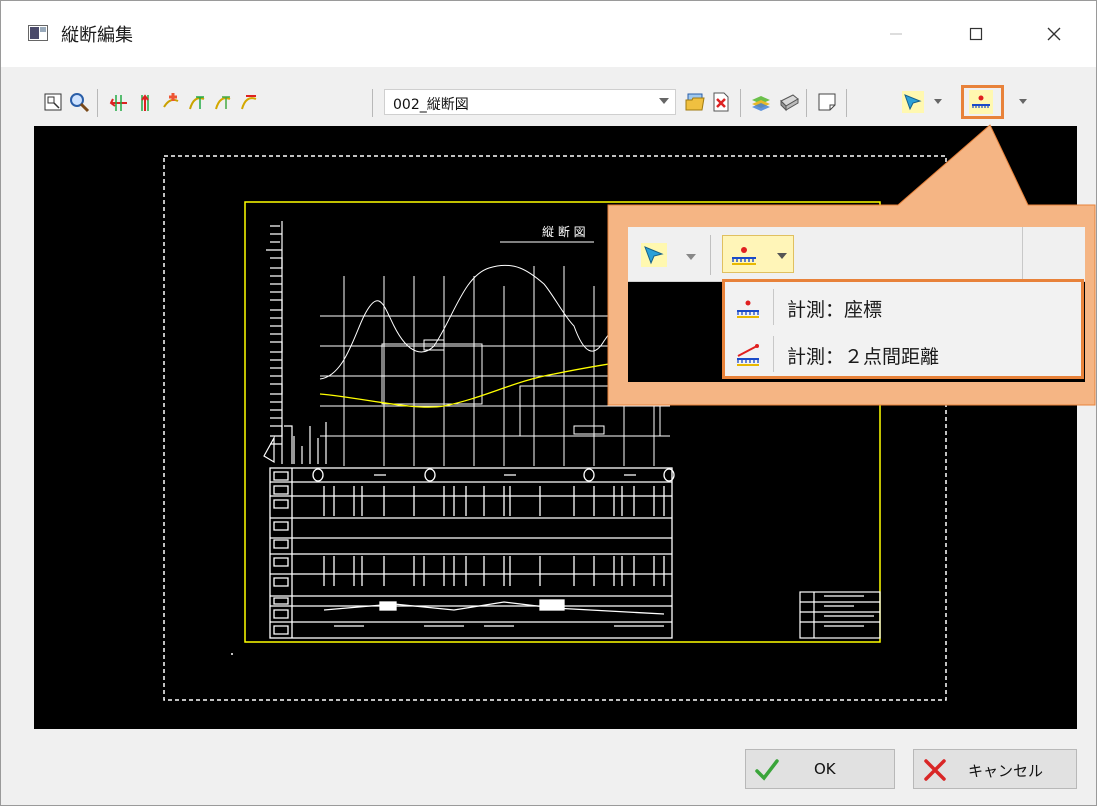  I want to click on open-folder-button, so click(695, 102).